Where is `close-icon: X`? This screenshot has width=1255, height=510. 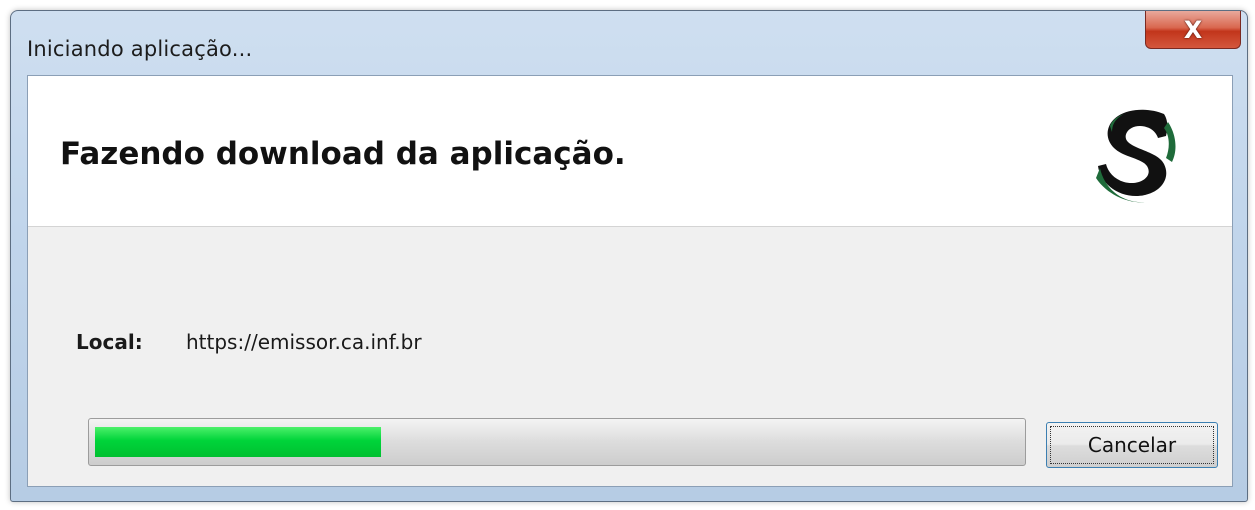 close-icon: X is located at coordinates (1193, 29).